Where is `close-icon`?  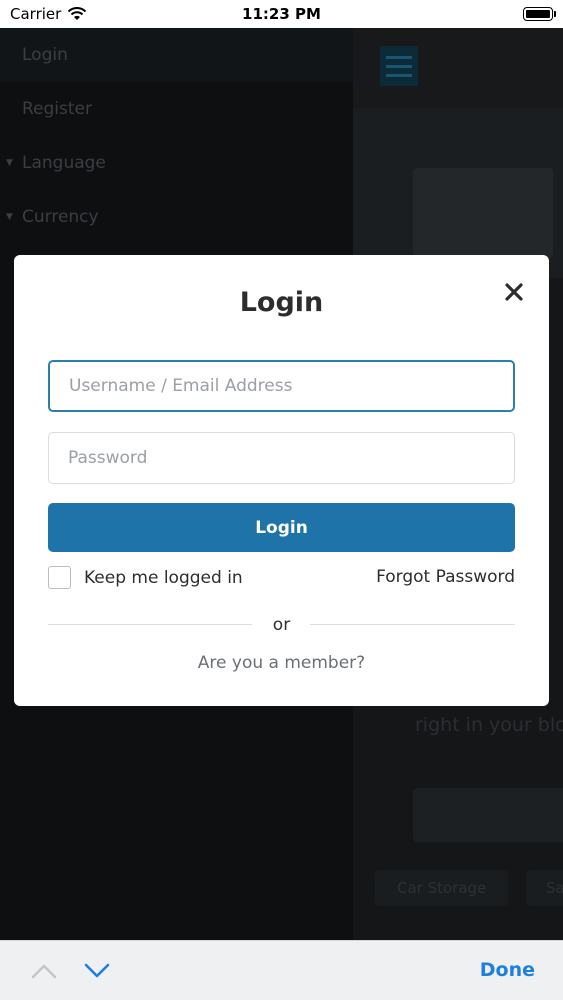
close-icon is located at coordinates (514, 292).